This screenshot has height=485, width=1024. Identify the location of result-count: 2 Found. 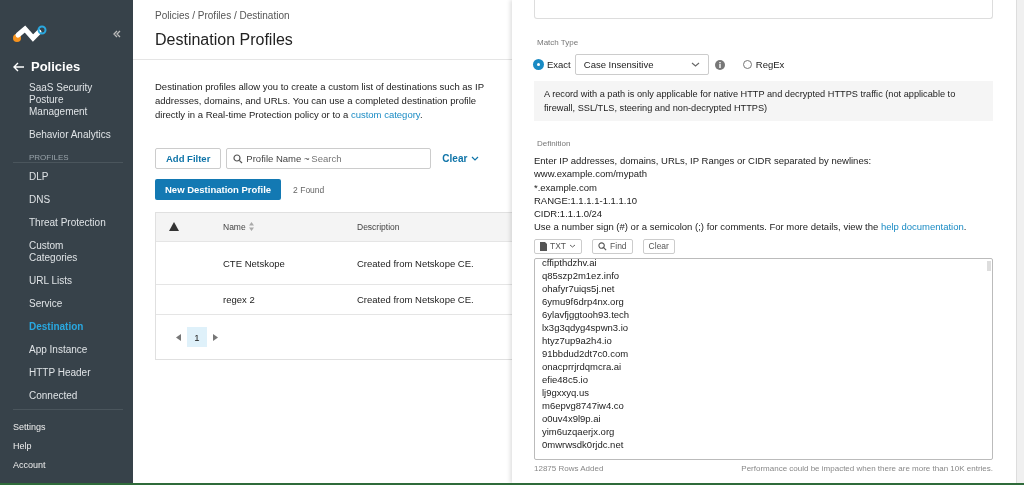
(309, 189).